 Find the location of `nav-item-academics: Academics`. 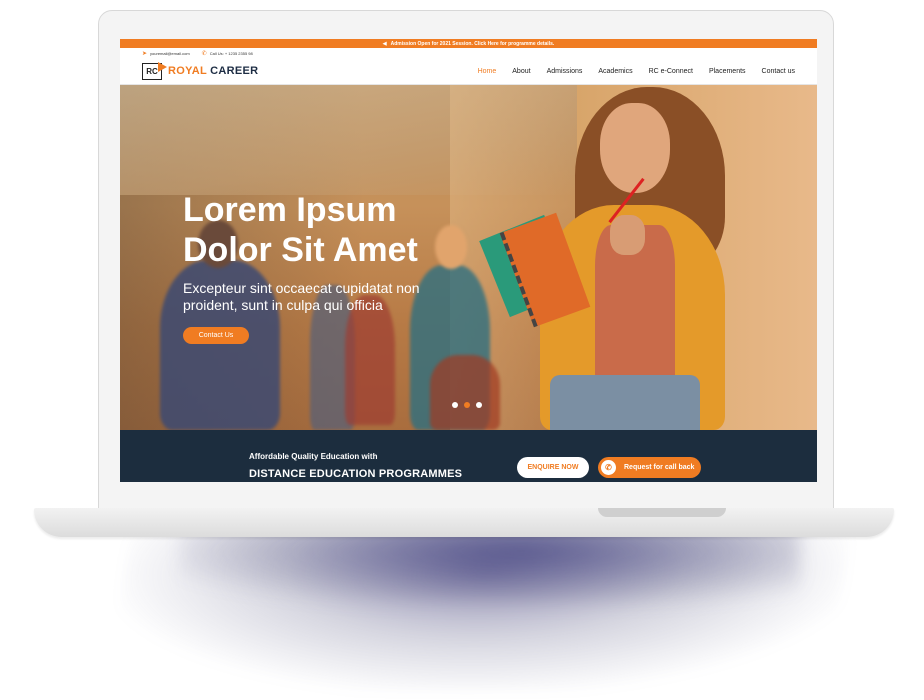

nav-item-academics: Academics is located at coordinates (615, 71).